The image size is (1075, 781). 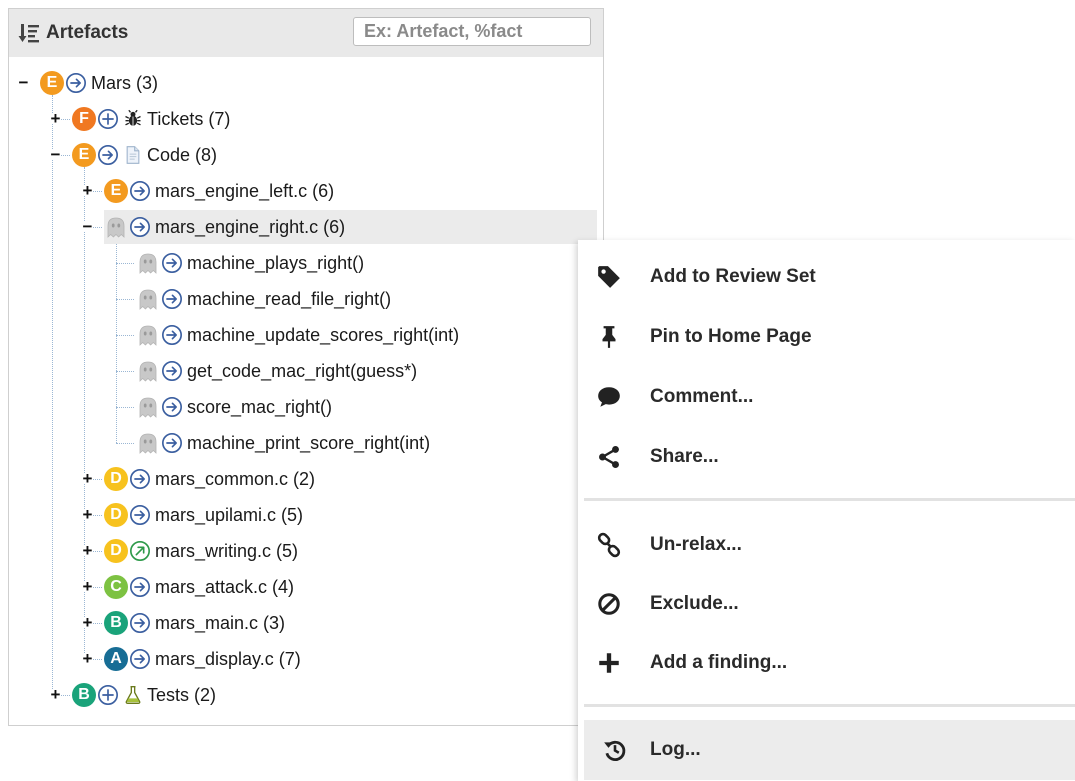 I want to click on tree-row: Cmars_attack.c (4), so click(x=199, y=587).